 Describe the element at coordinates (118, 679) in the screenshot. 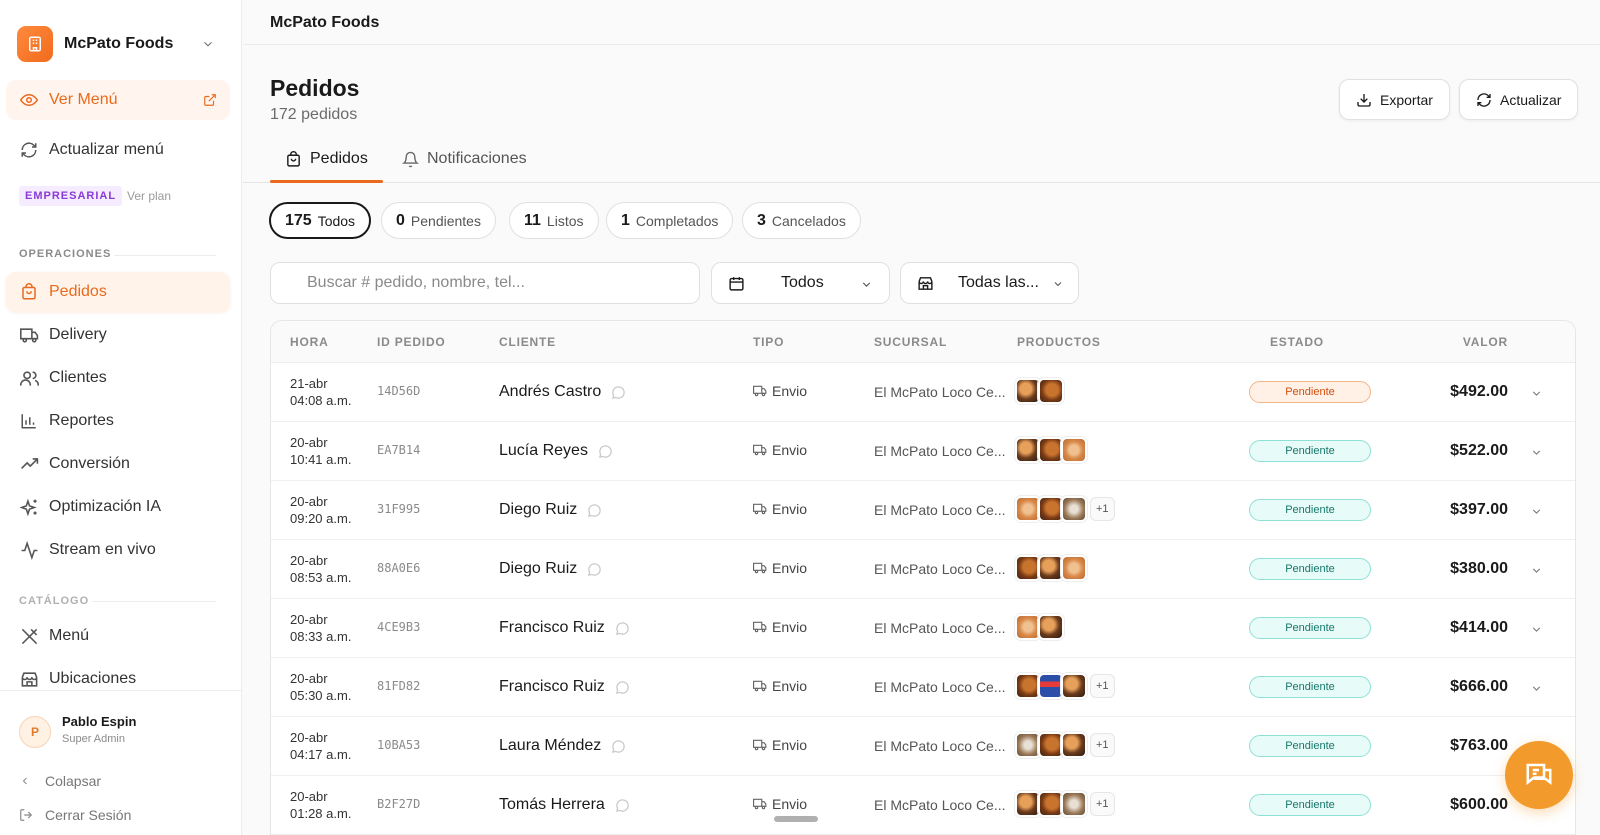

I see `sidebar-item-ubicaciones: Ubicaciones` at that location.